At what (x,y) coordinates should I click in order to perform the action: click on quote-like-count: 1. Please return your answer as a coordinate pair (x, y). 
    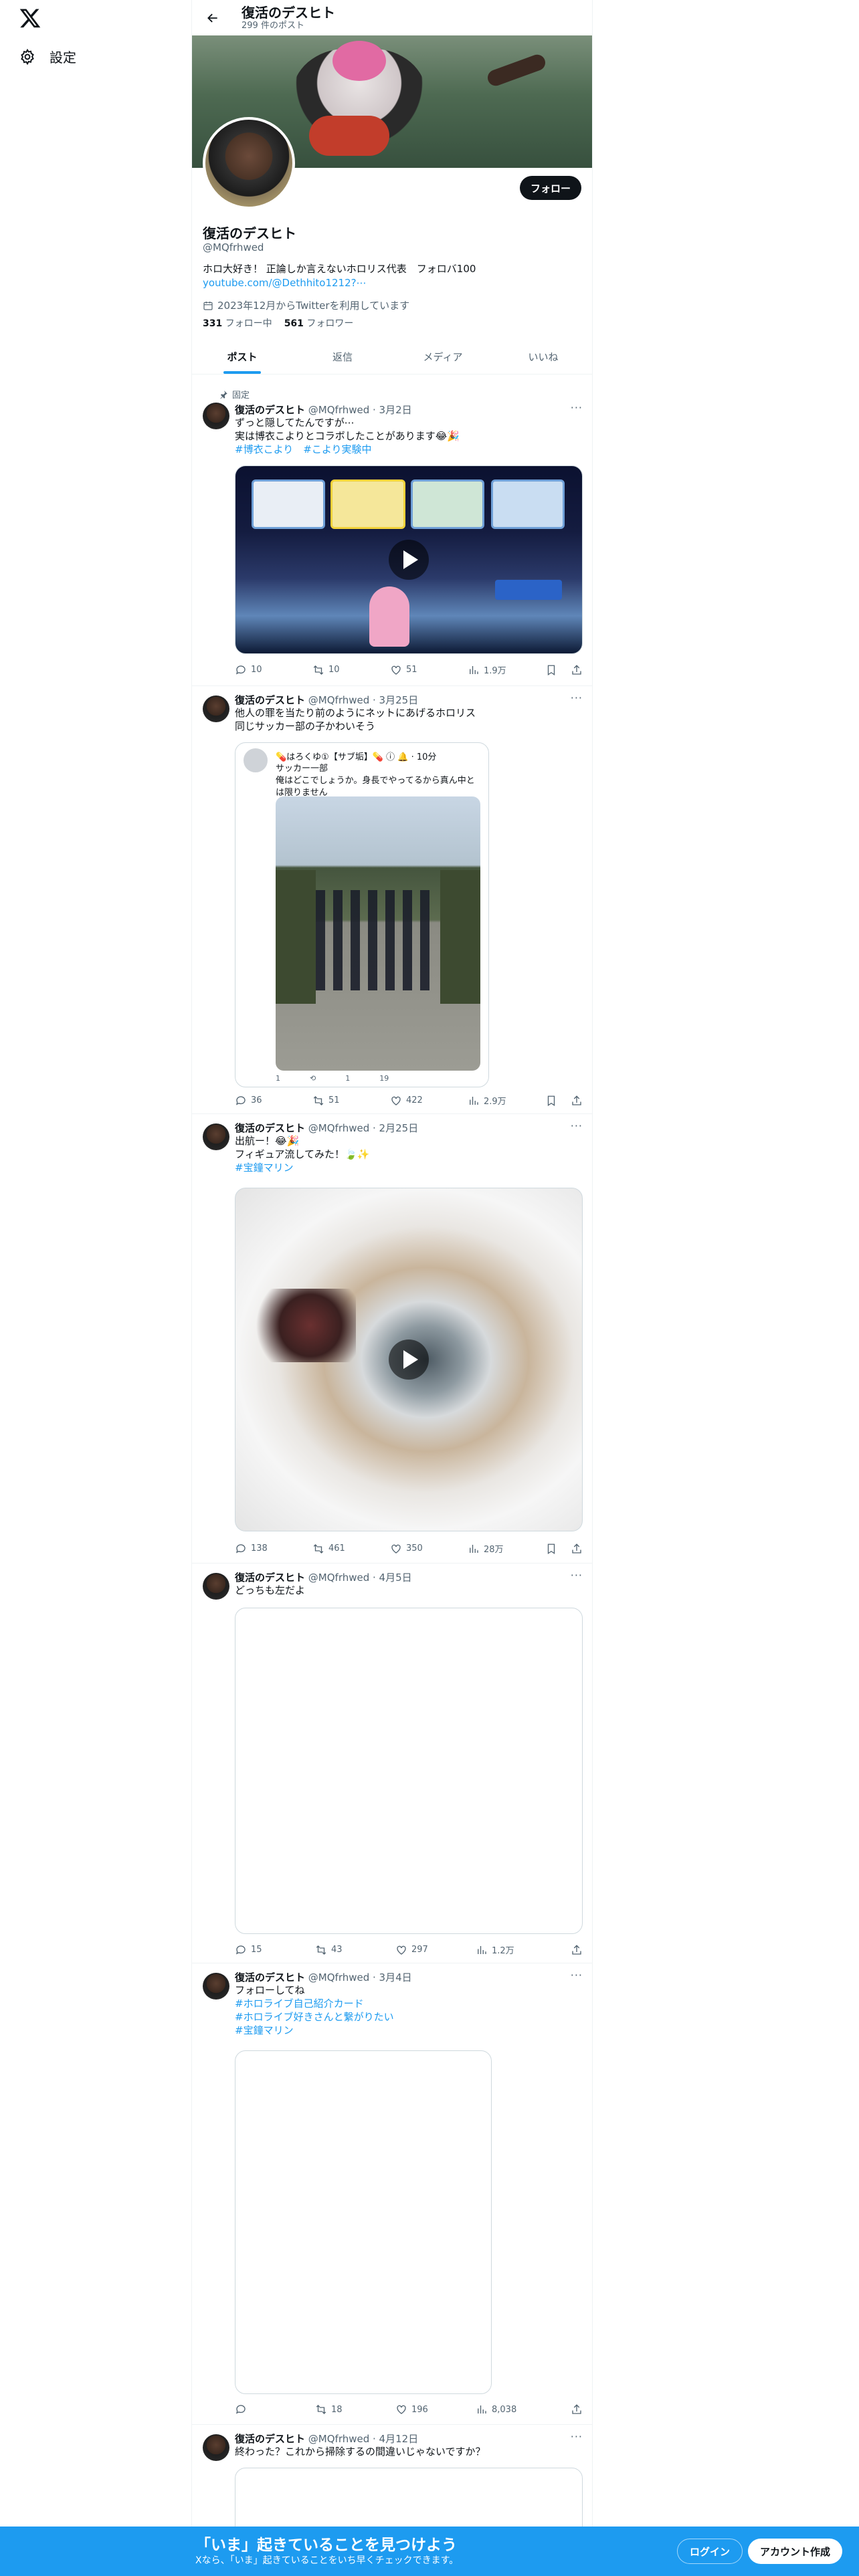
    Looking at the image, I should click on (348, 1078).